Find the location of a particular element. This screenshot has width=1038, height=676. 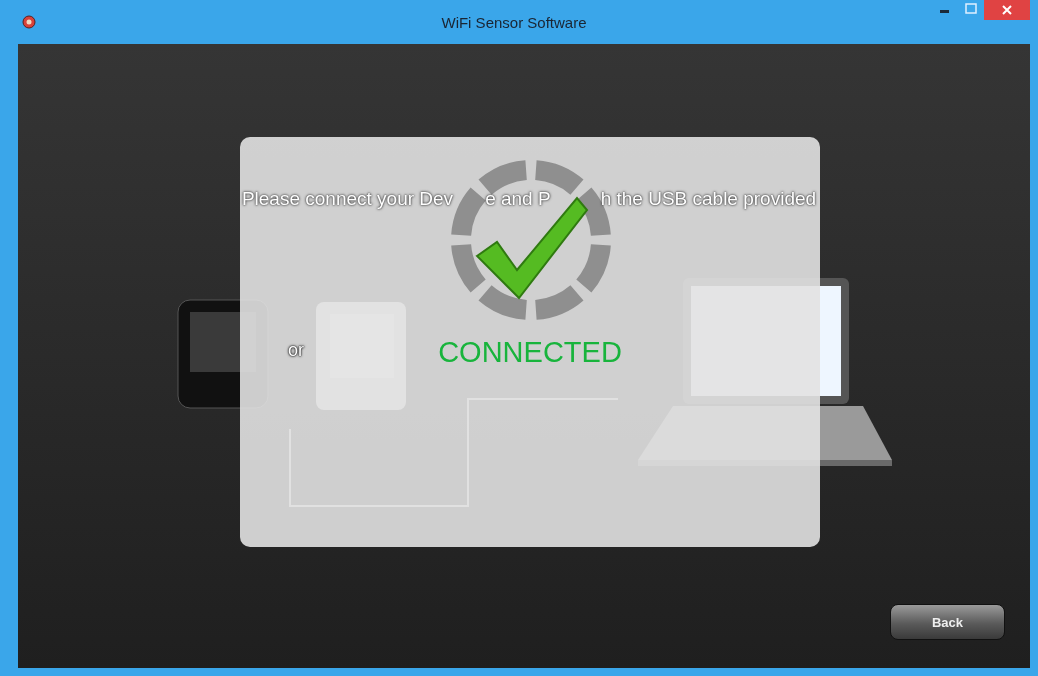

back-button: Back is located at coordinates (947, 622).